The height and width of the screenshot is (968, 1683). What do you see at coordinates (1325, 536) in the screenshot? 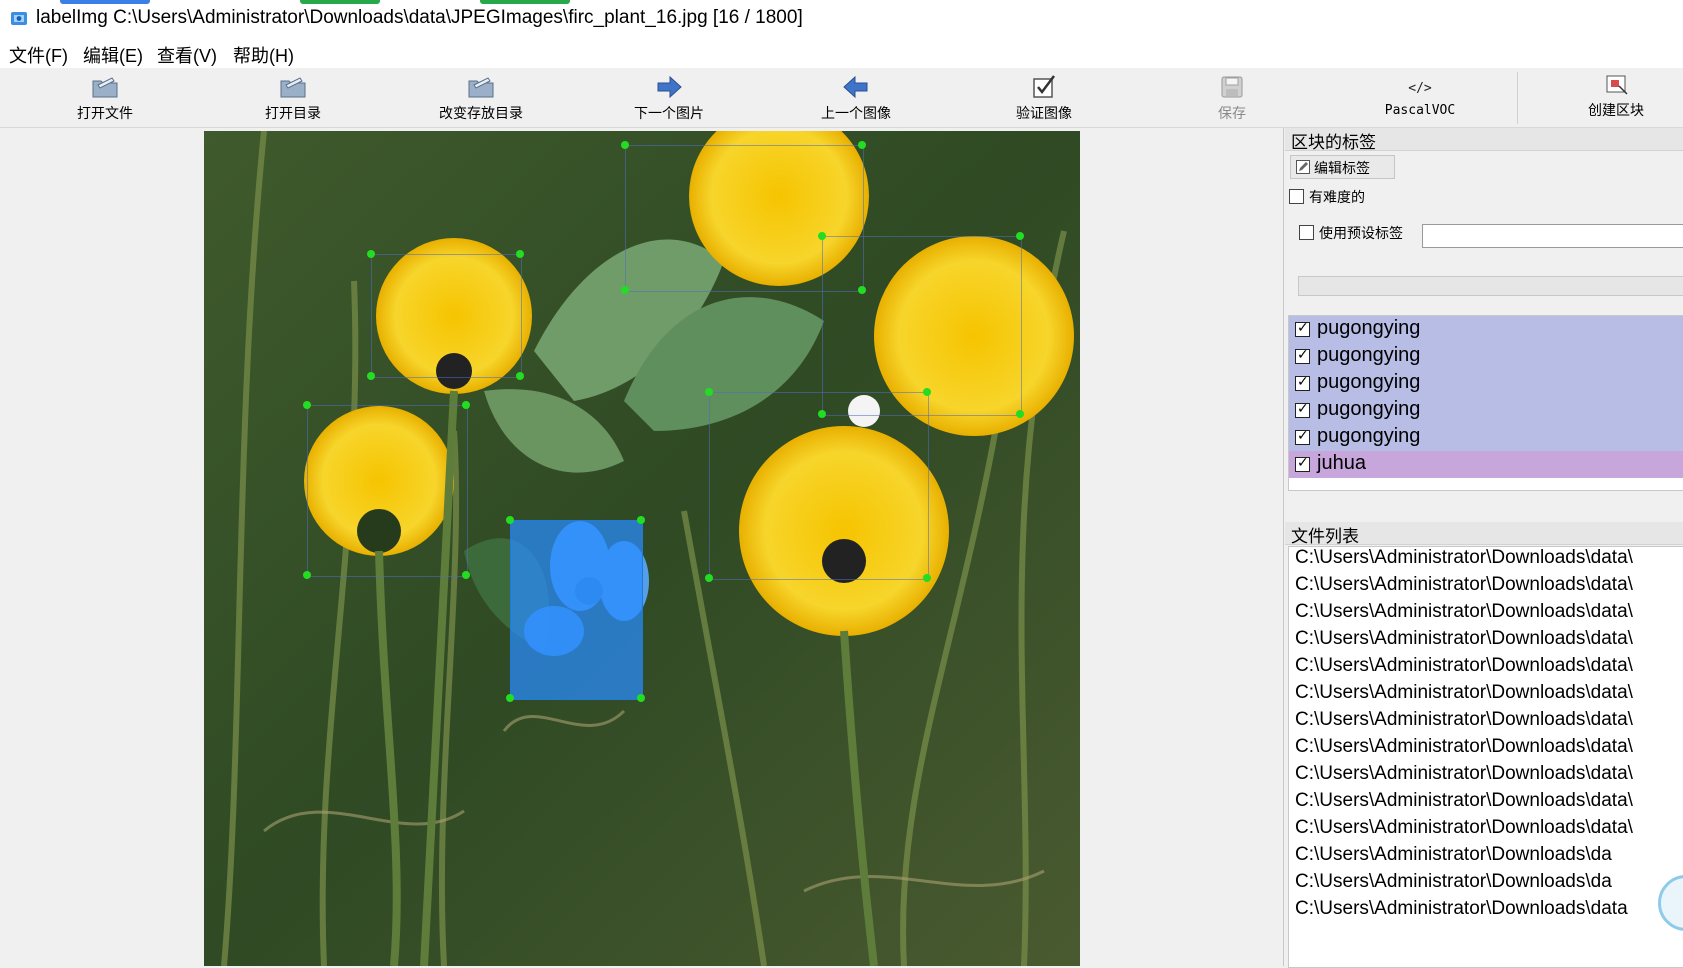
I see `file-list-title: 文件列表` at bounding box center [1325, 536].